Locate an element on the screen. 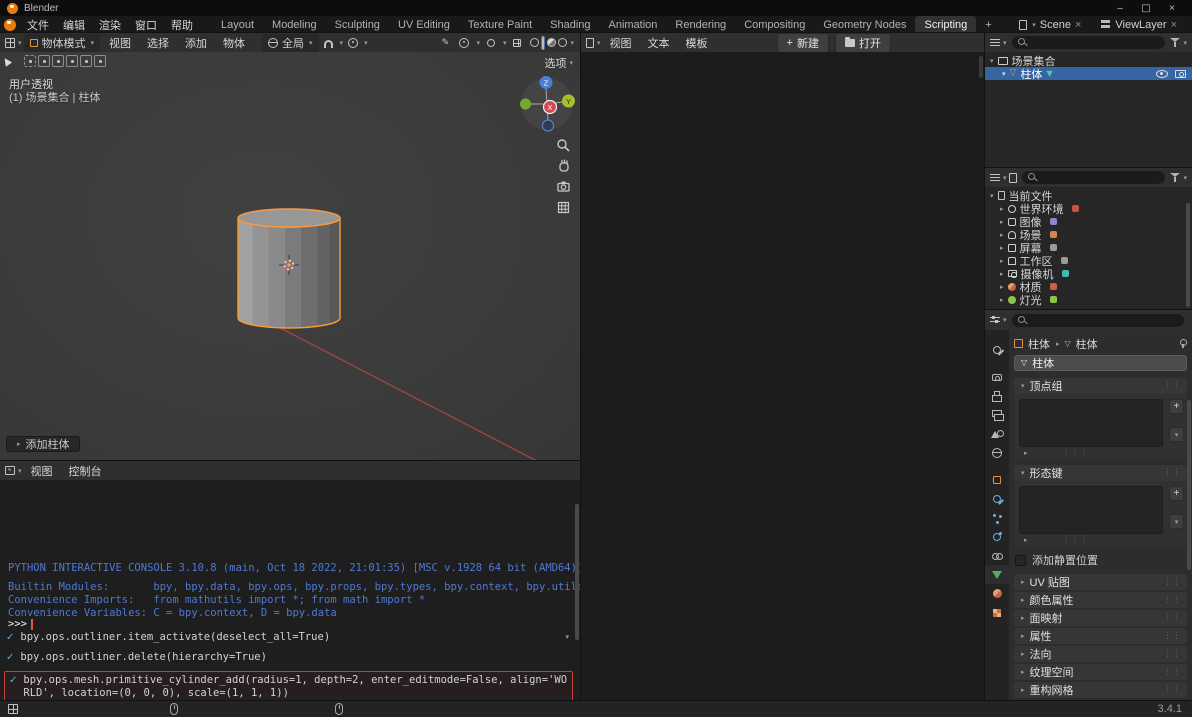  blend-file-row-materials: ▸ 材质 is located at coordinates (1088, 287).